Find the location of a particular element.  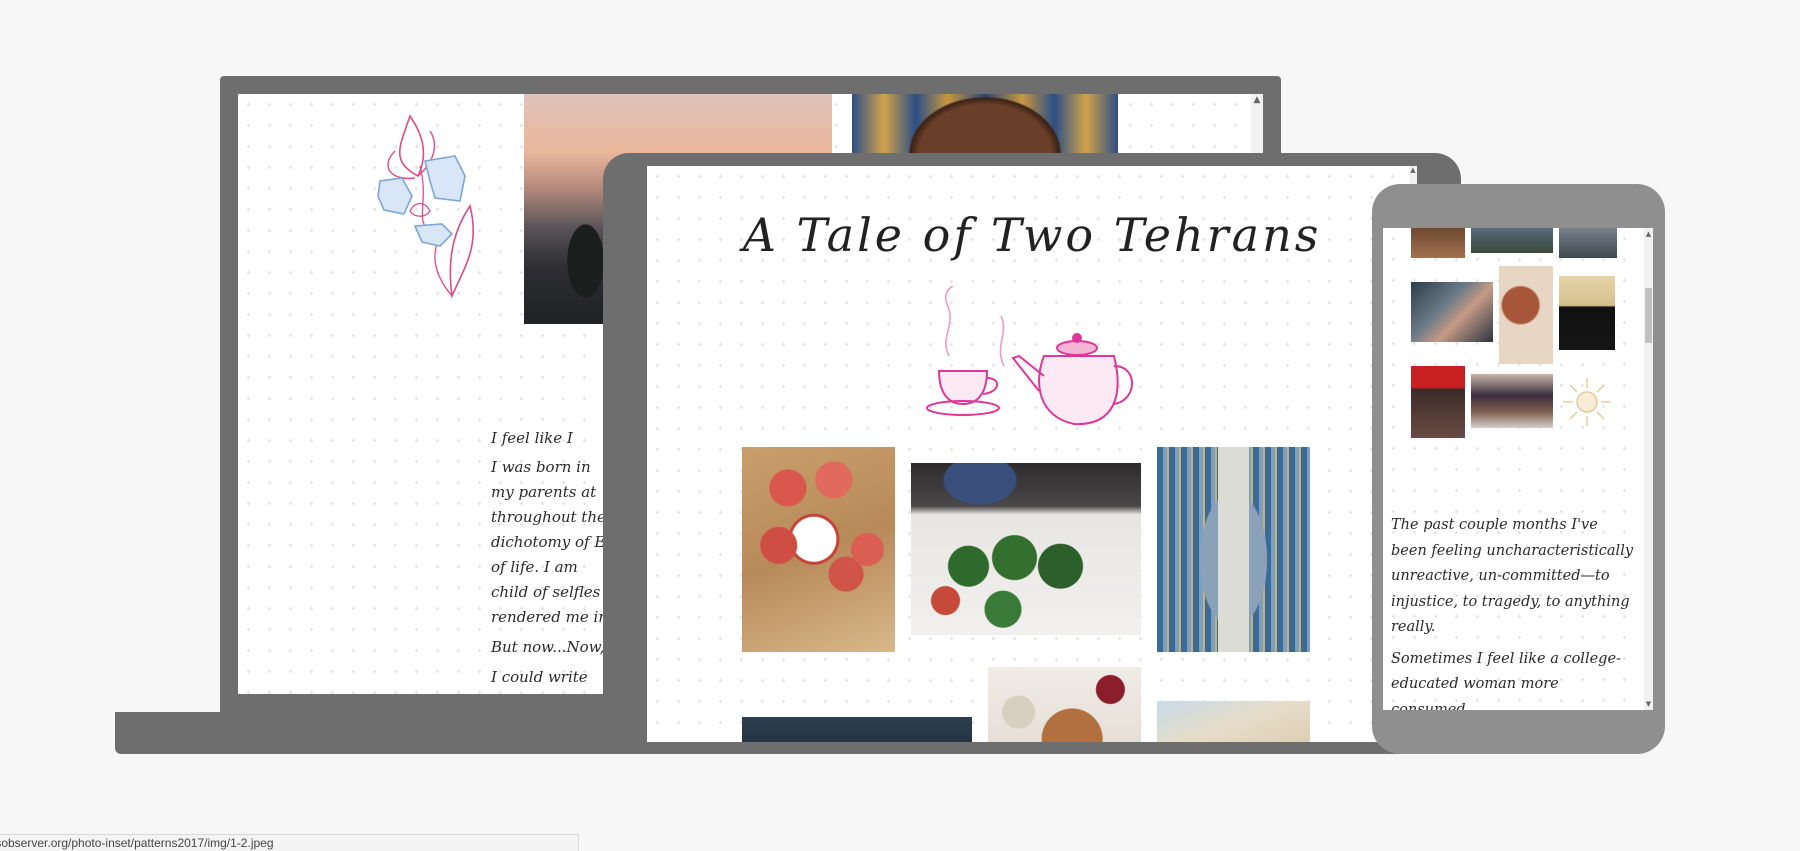

mosque-arch-photo is located at coordinates (985, 124).